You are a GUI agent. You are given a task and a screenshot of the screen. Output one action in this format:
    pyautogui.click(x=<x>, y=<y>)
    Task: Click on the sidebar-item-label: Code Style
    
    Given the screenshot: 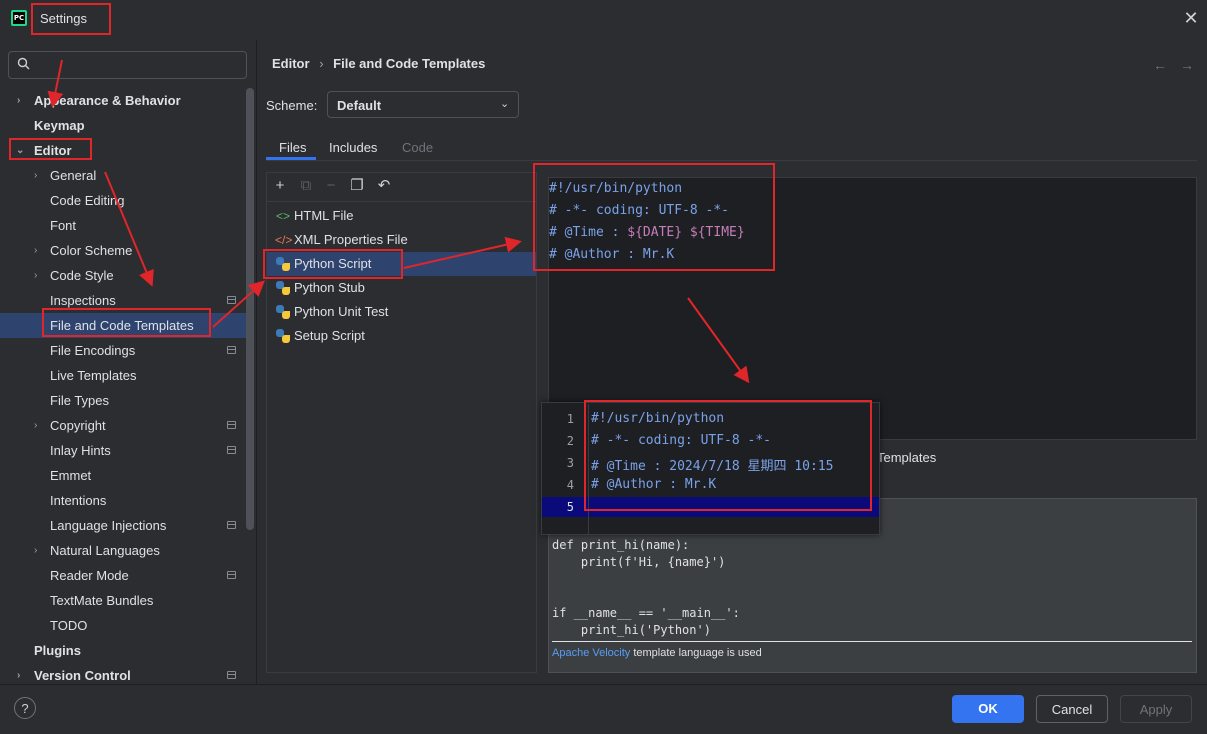 What is the action you would take?
    pyautogui.click(x=82, y=275)
    